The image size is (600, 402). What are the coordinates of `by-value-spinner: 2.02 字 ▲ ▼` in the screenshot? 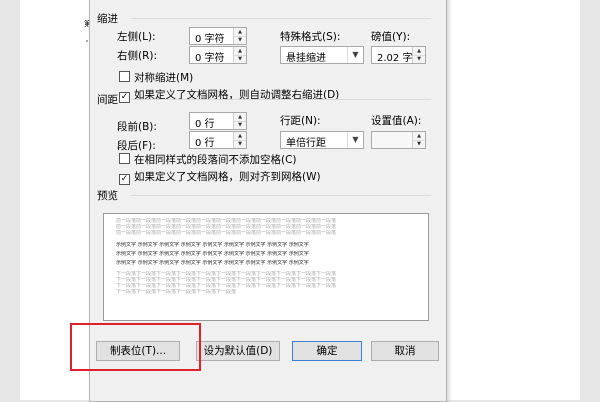 It's located at (398, 55).